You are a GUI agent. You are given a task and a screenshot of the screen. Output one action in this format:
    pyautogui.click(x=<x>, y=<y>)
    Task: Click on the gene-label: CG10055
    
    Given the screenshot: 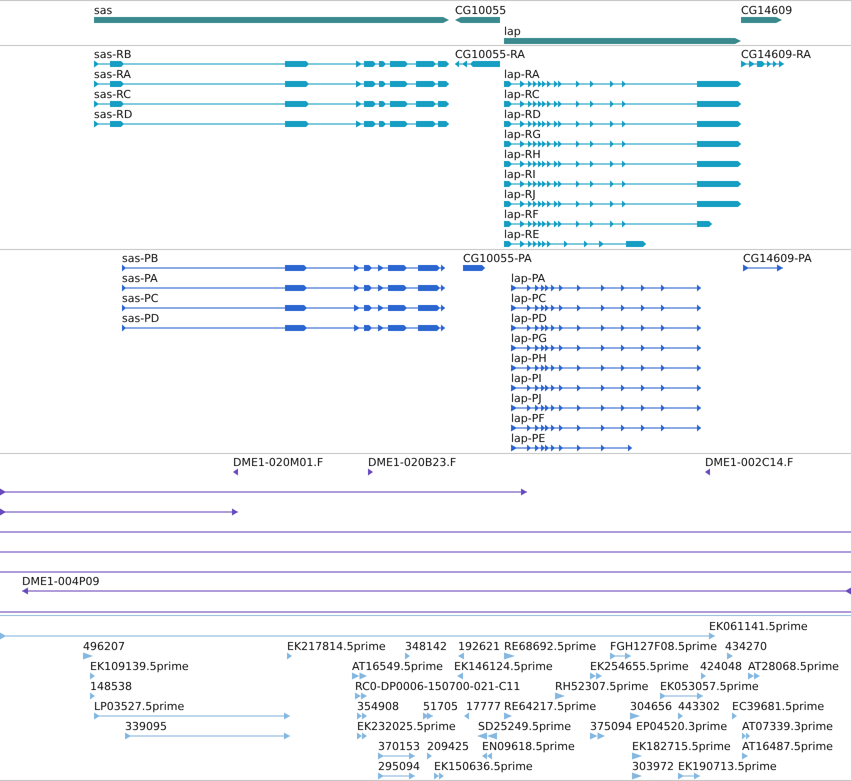 What is the action you would take?
    pyautogui.click(x=480, y=10)
    